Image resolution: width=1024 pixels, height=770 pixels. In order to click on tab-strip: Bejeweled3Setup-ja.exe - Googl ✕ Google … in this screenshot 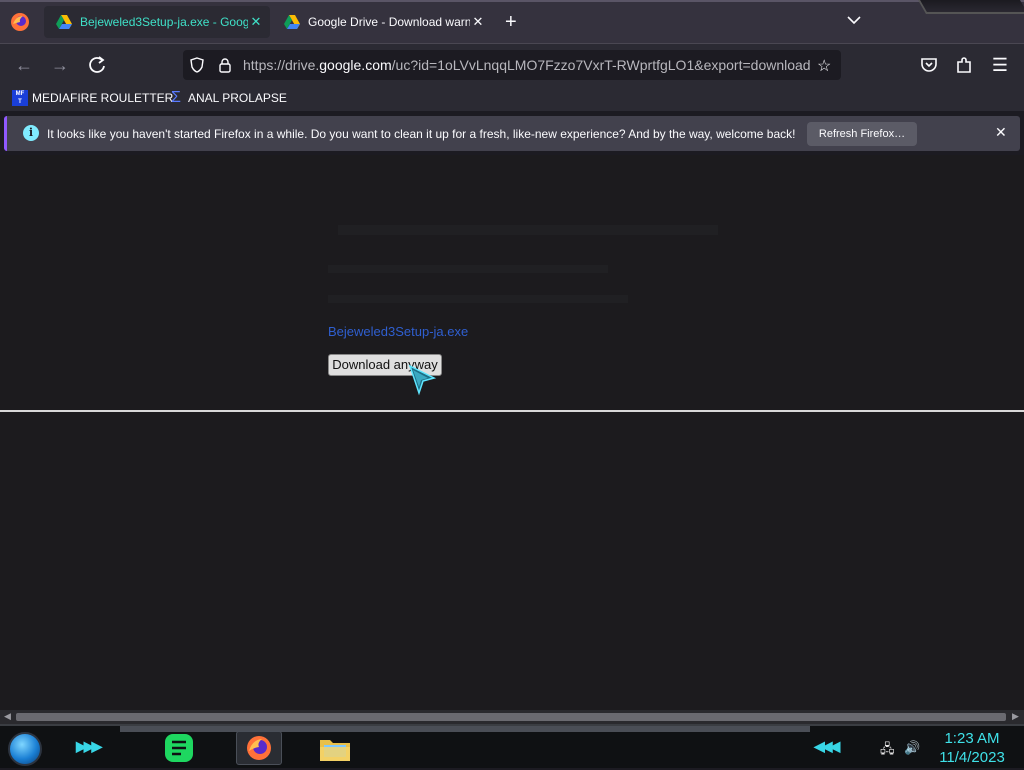, I will do `click(512, 22)`.